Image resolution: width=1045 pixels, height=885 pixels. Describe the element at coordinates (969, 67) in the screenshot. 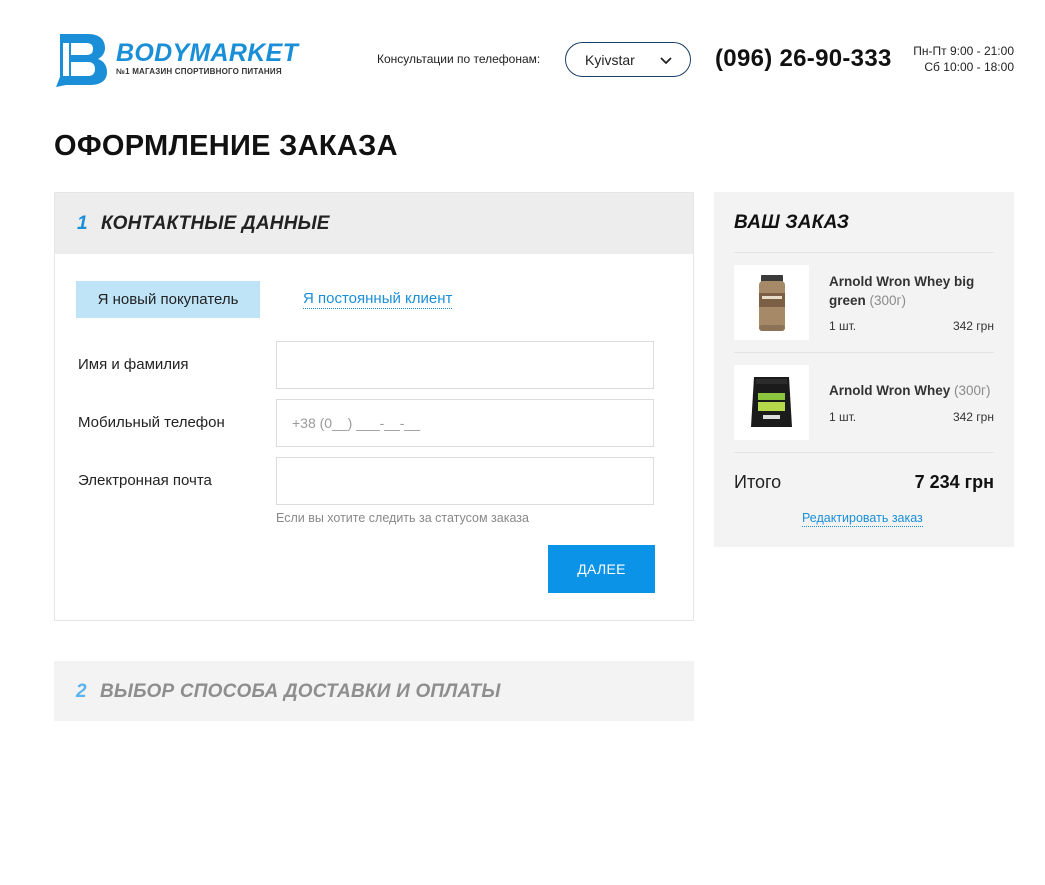

I see `hours-saturday: Сб 10:00 - 18:00` at that location.